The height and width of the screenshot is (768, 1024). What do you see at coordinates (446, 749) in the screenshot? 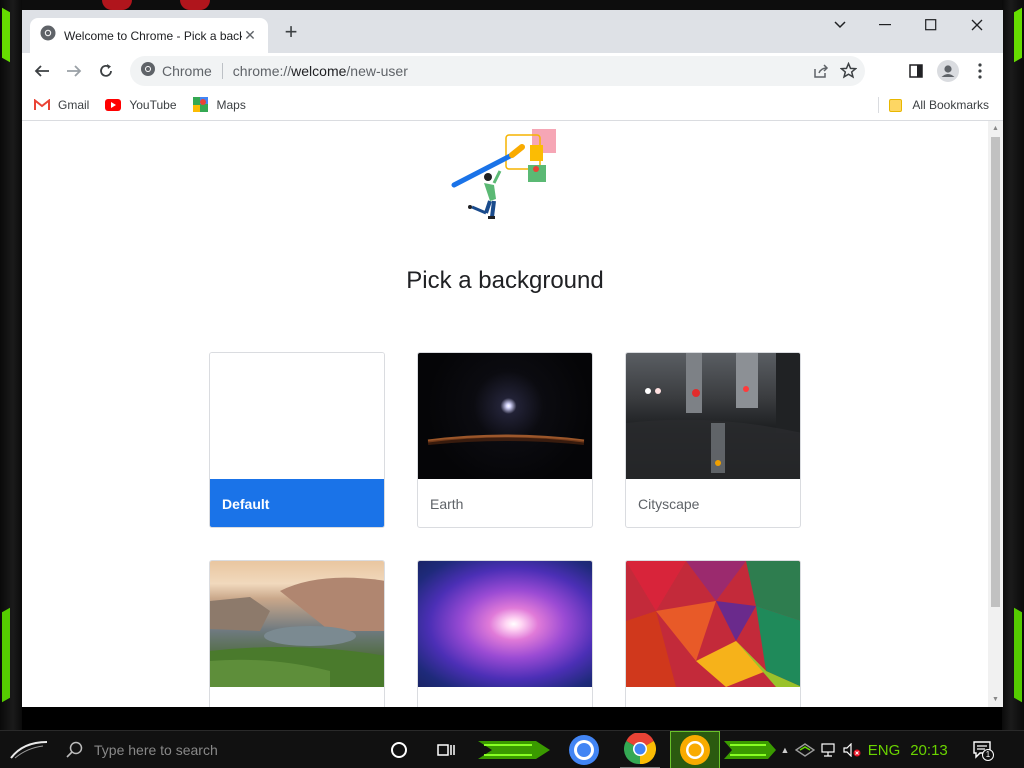
I see `task-view-icon` at bounding box center [446, 749].